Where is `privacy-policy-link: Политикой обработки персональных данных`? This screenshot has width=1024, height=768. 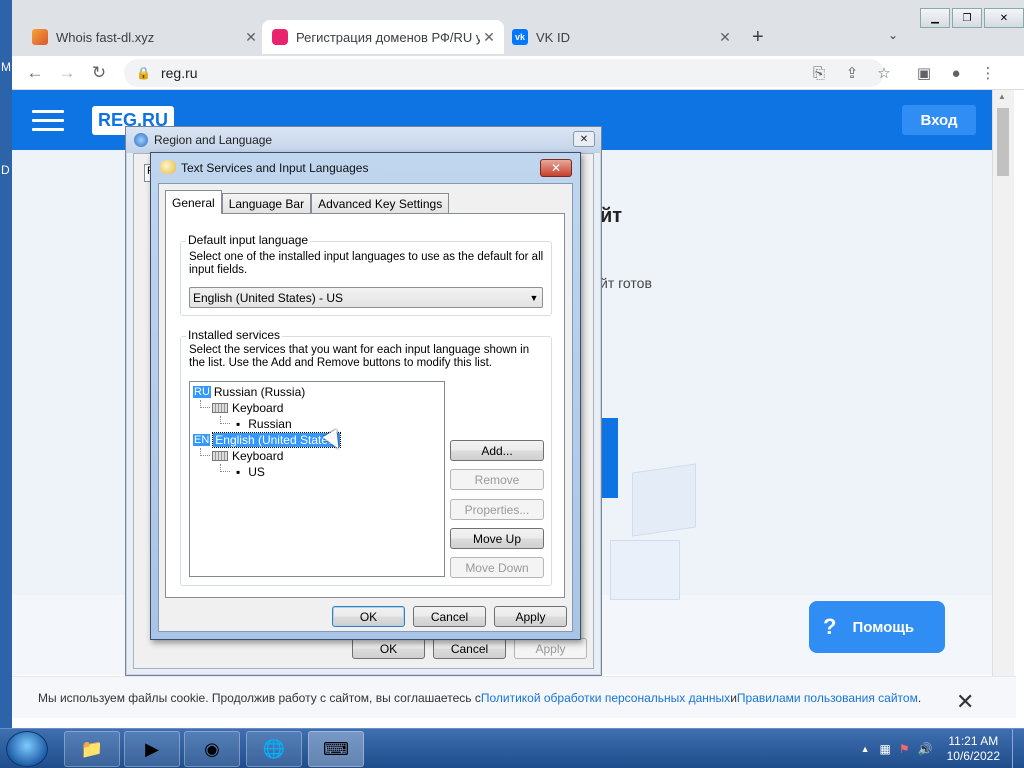 privacy-policy-link: Политикой обработки персональных данных is located at coordinates (605, 698).